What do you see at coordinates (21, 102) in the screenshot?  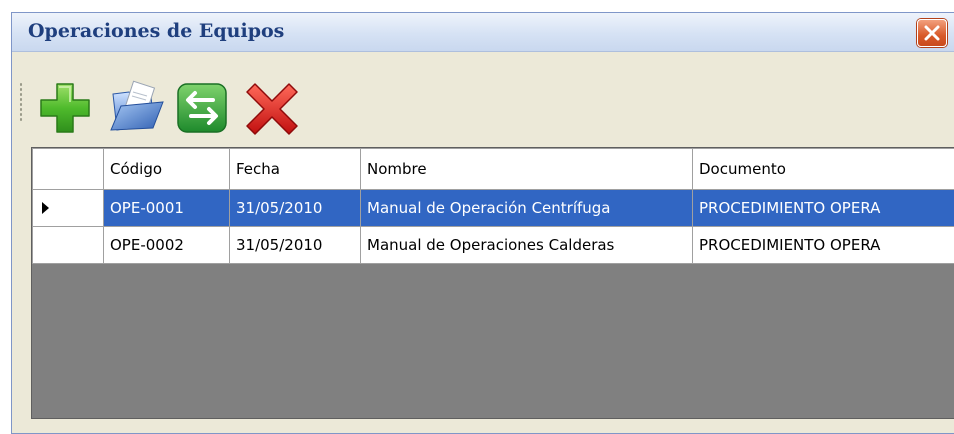 I see `toolbar-grip` at bounding box center [21, 102].